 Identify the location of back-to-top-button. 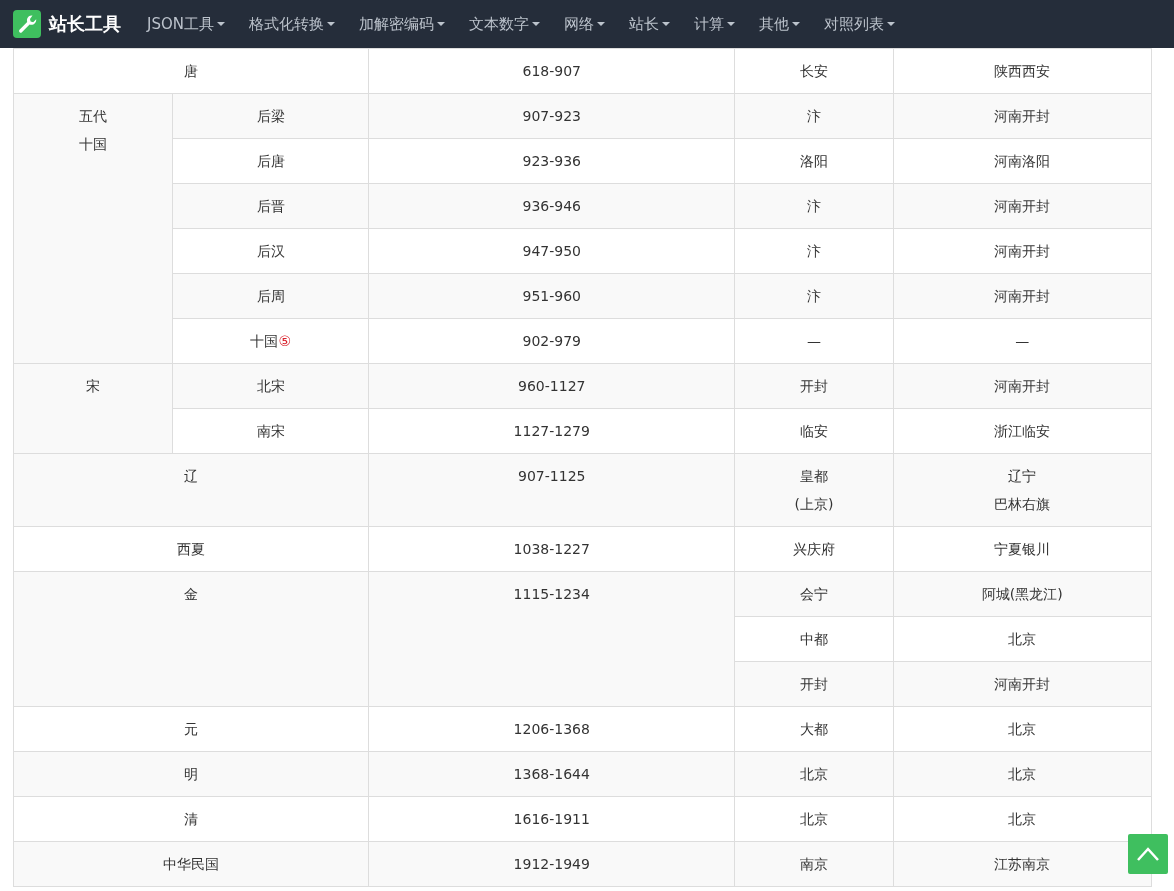
(1148, 854).